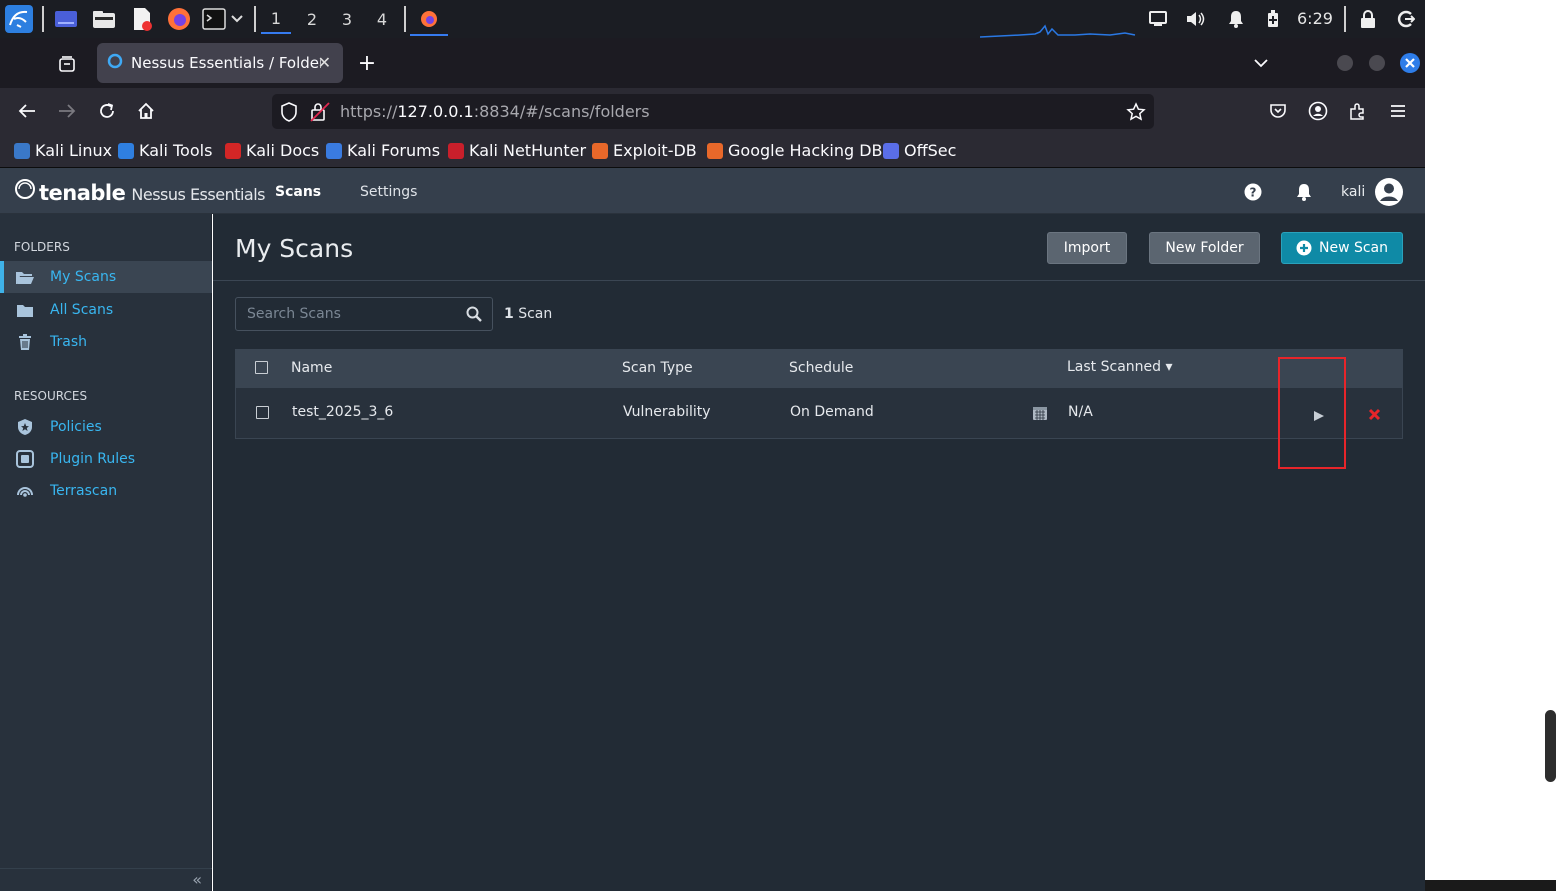  I want to click on pocket-icon, so click(1278, 111).